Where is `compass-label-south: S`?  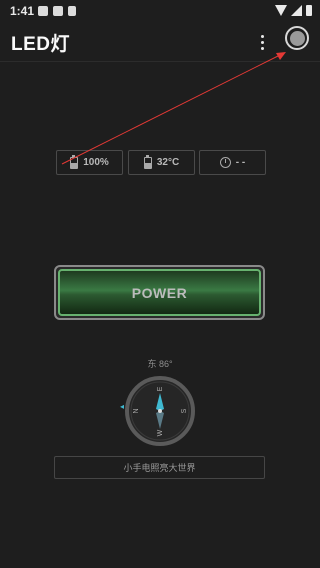
compass-label-south: S is located at coordinates (184, 410).